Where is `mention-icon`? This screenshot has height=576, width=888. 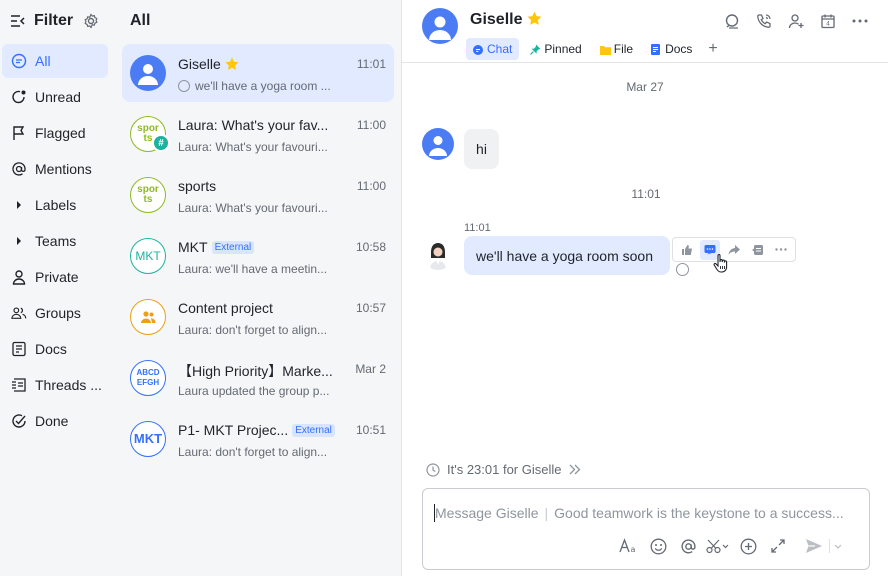 mention-icon is located at coordinates (688, 546).